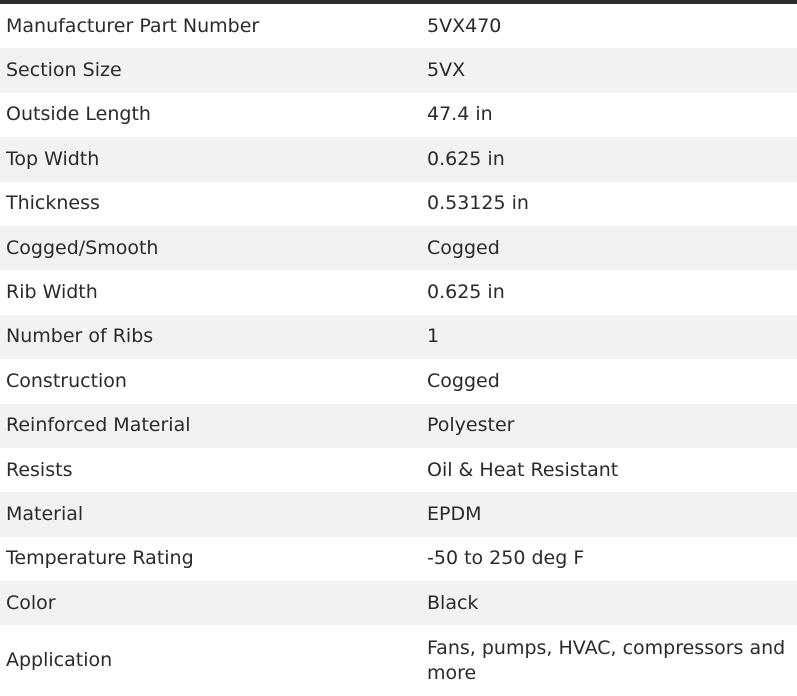 This screenshot has width=797, height=696. Describe the element at coordinates (210, 26) in the screenshot. I see `spec-name: Manufacturer Part Number` at that location.